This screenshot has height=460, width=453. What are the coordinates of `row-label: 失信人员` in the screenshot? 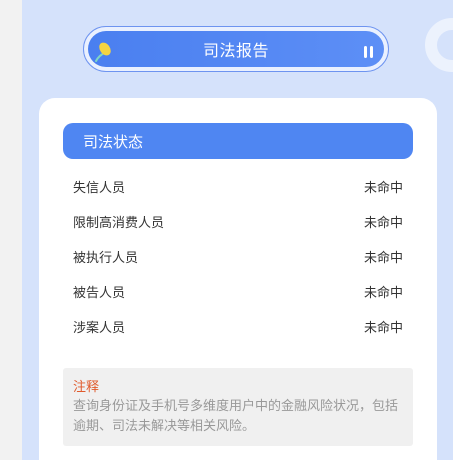 It's located at (99, 188).